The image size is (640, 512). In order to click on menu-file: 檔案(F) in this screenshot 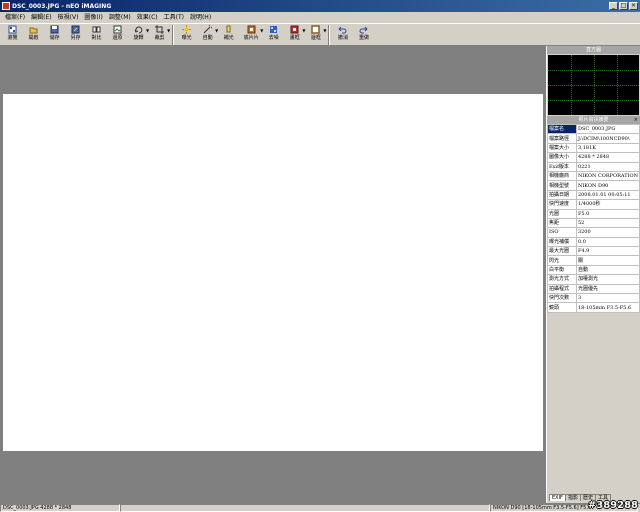, I will do `click(15, 18)`.